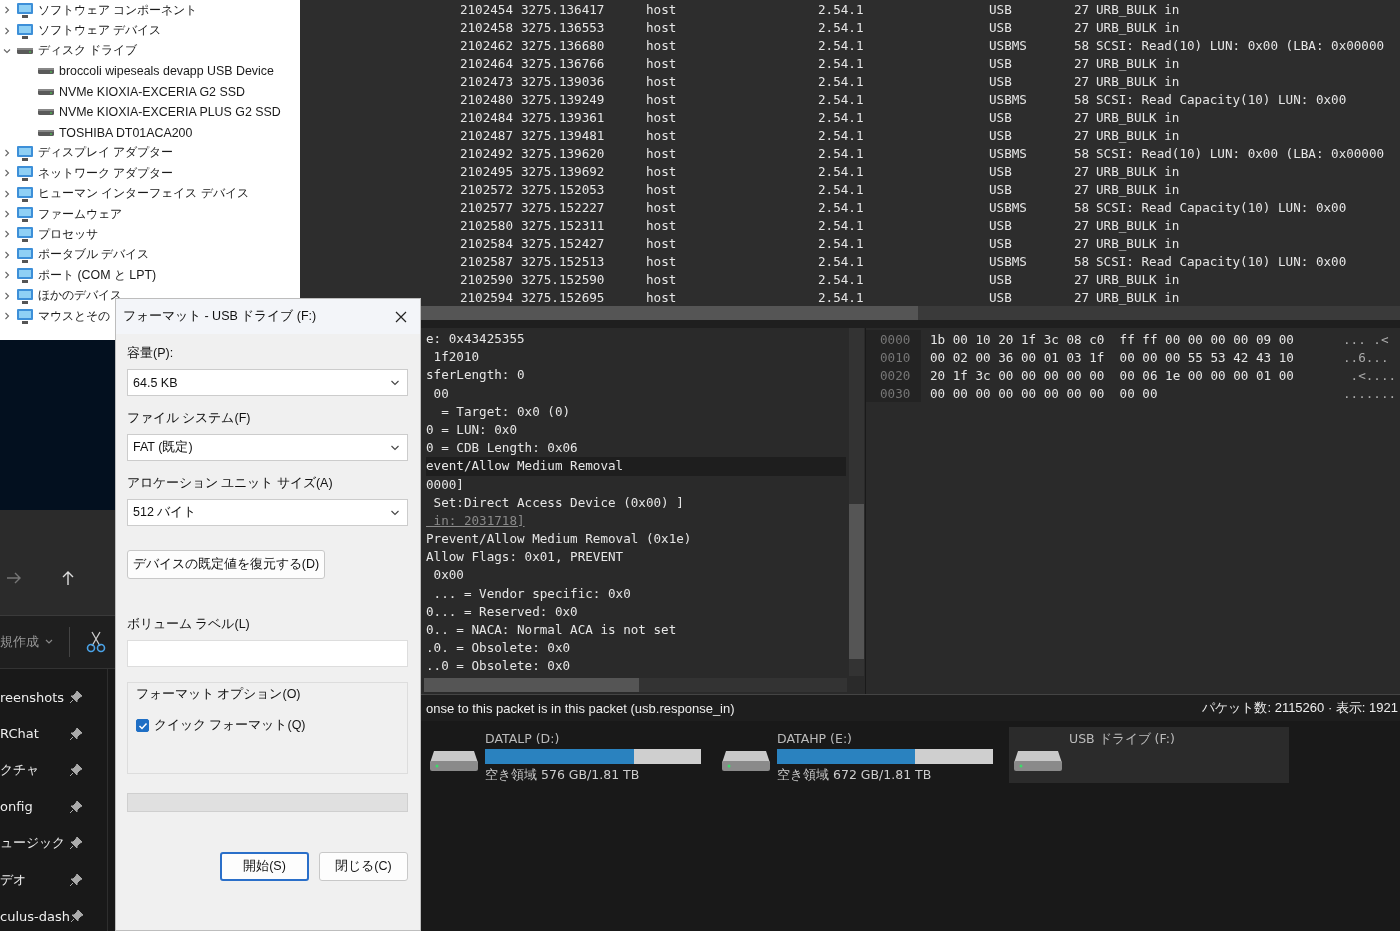 The image size is (1400, 931). Describe the element at coordinates (636, 611) in the screenshot. I see `tree-item: 0... = Reserved: 0x0` at that location.